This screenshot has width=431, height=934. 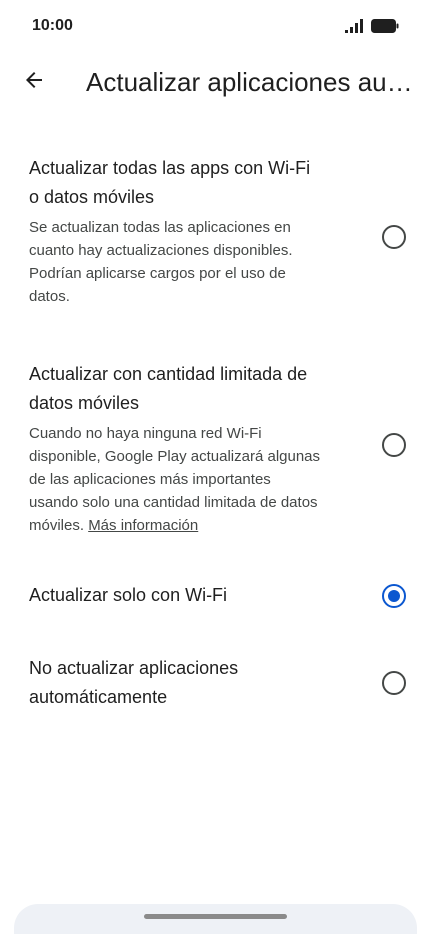 I want to click on option-update-wifi-only: Actualizar solo con Wi-Fi, so click(x=215, y=595).